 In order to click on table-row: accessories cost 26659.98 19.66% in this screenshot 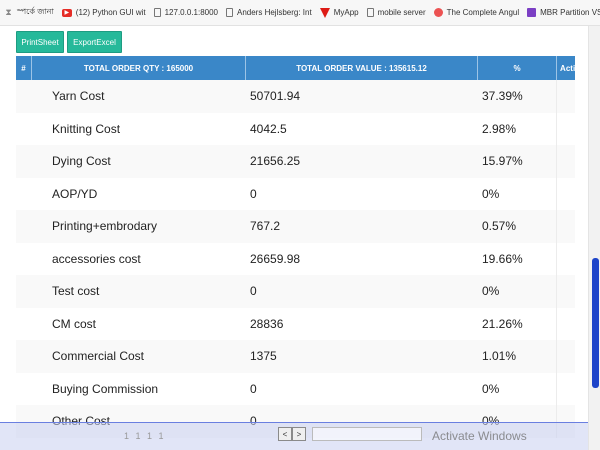, I will do `click(295, 259)`.